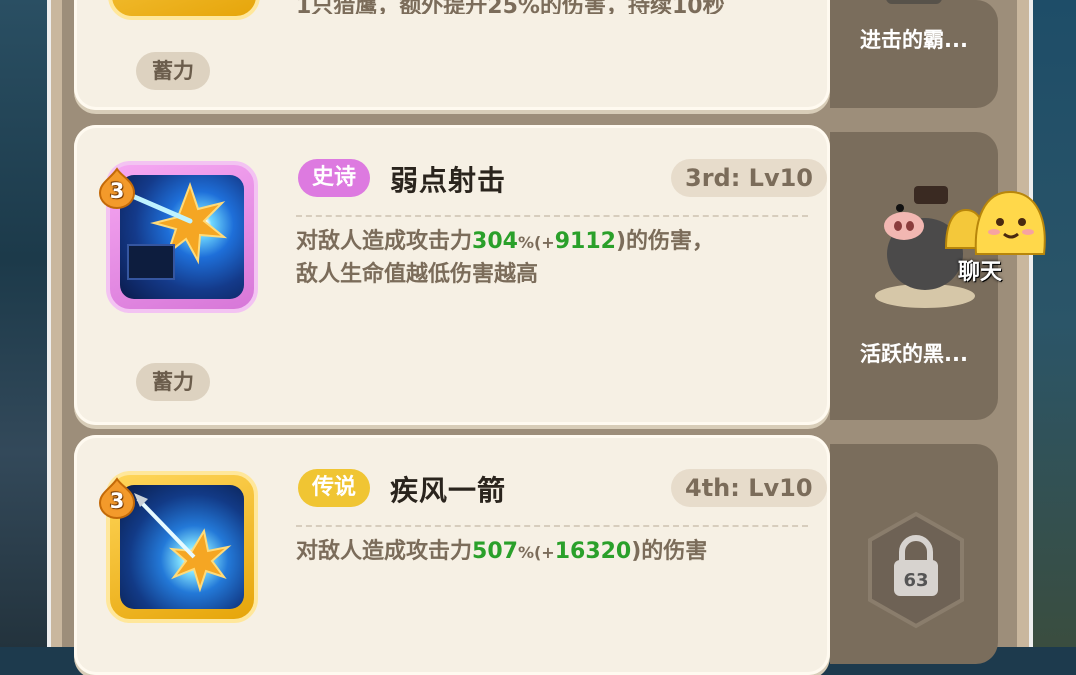 The width and height of the screenshot is (1076, 675). What do you see at coordinates (510, 7) in the screenshot?
I see `skill-description: 1只猎鹰，额外提升25%的伤害，持续10秒` at bounding box center [510, 7].